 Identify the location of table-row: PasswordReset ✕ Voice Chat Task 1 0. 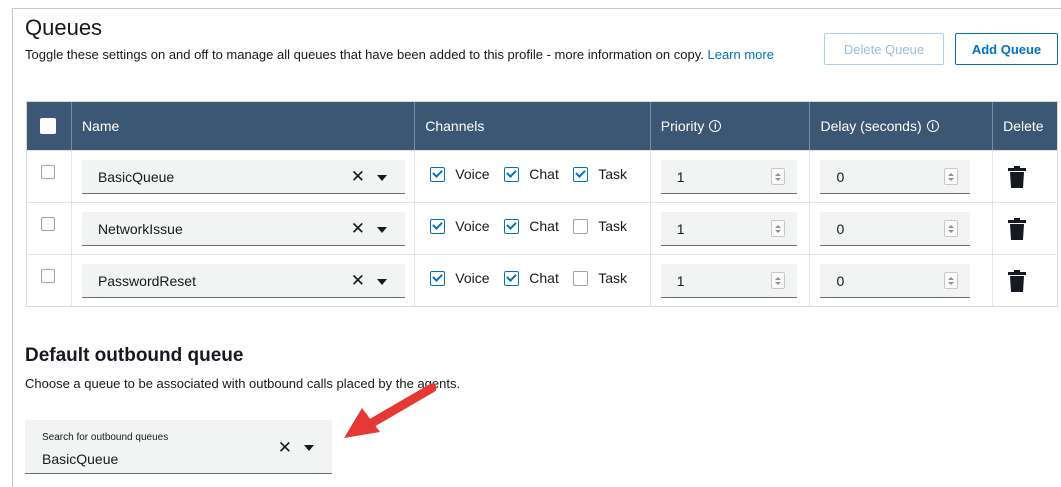
(542, 280).